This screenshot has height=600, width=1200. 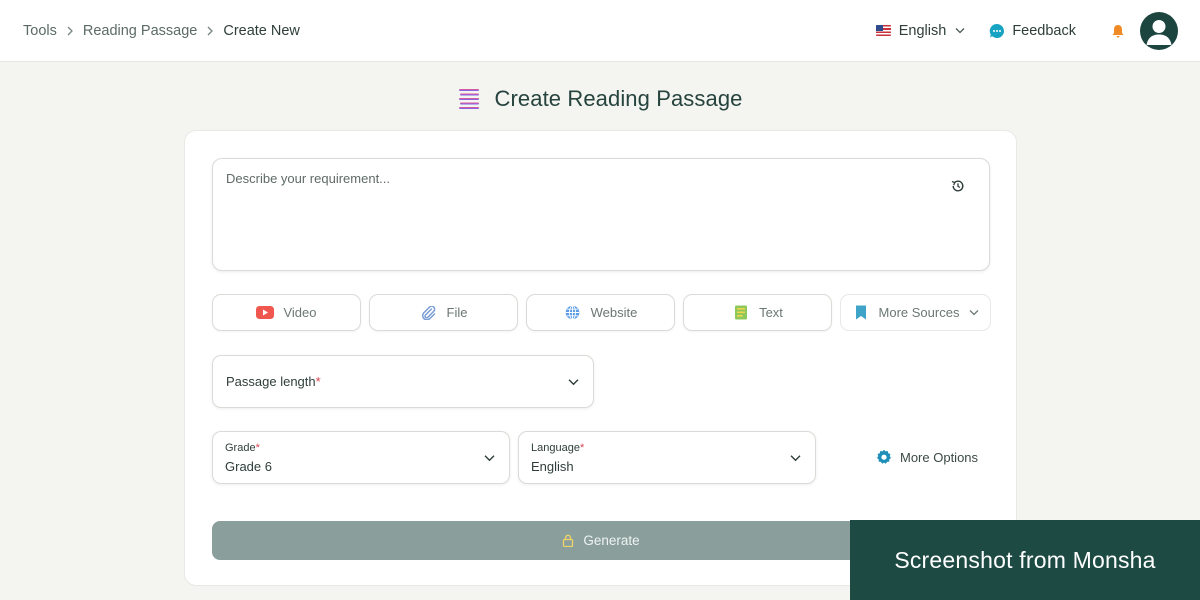 I want to click on more-sources-label: More Sources, so click(x=919, y=312).